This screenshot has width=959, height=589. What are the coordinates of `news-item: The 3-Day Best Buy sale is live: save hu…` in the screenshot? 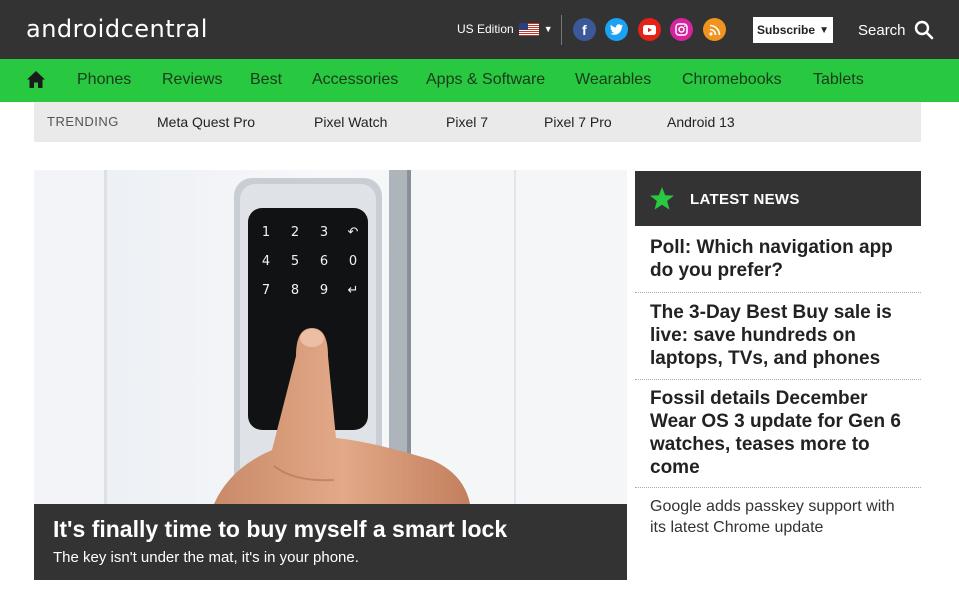 It's located at (781, 335).